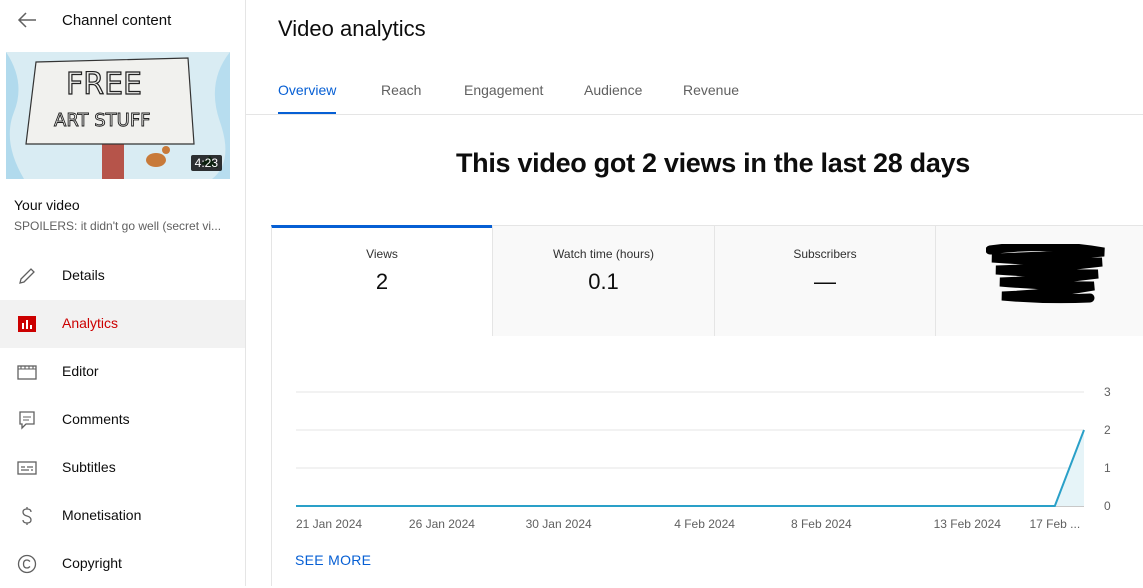 The width and height of the screenshot is (1143, 588). I want to click on sidebar-header: Channel content, so click(122, 20).